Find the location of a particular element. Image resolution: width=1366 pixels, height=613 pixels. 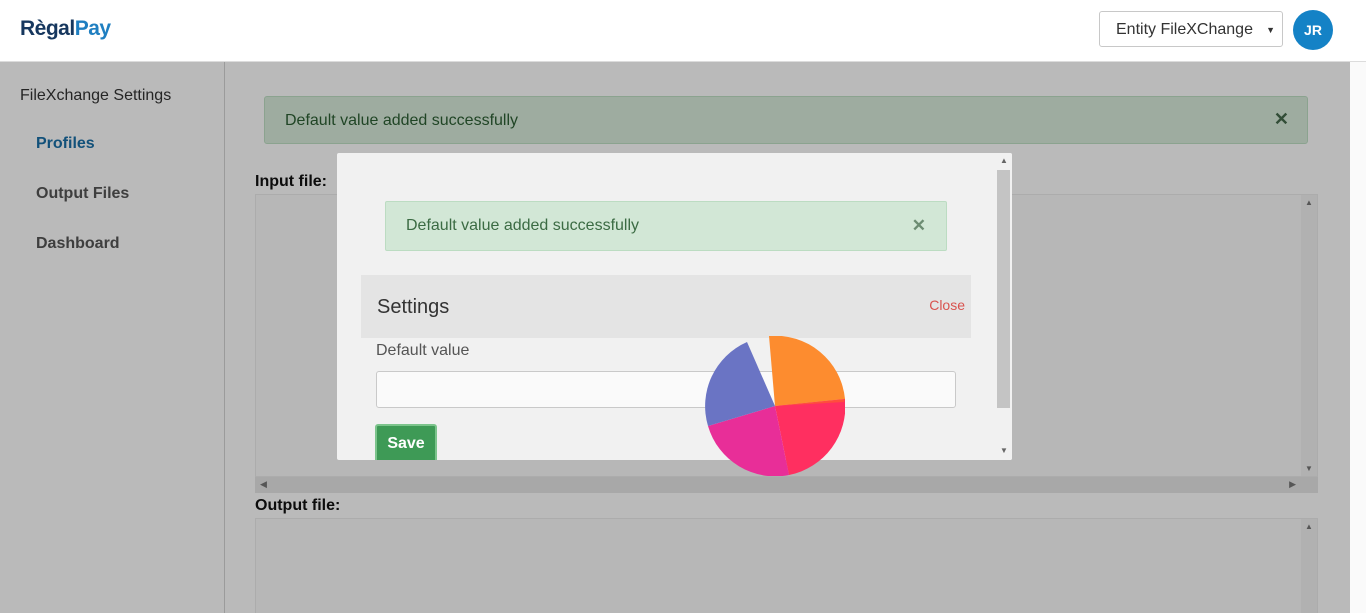

close-icon: ✕ is located at coordinates (919, 226).